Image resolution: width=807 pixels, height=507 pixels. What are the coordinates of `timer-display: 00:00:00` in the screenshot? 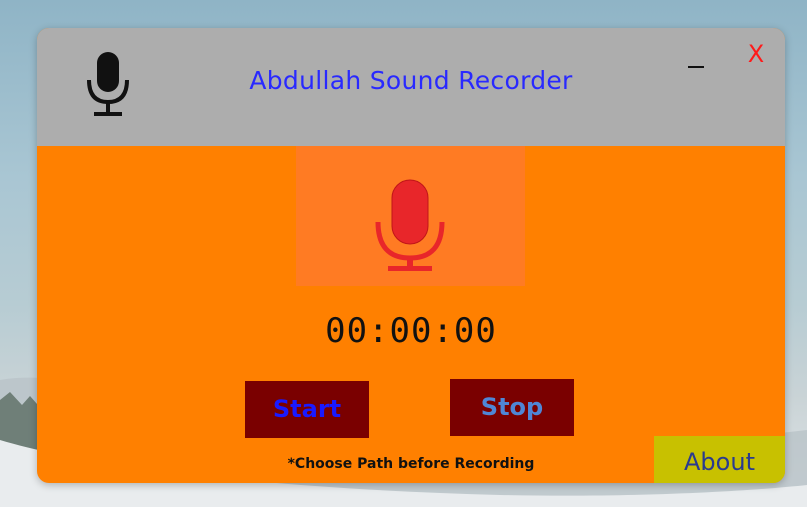 It's located at (411, 331).